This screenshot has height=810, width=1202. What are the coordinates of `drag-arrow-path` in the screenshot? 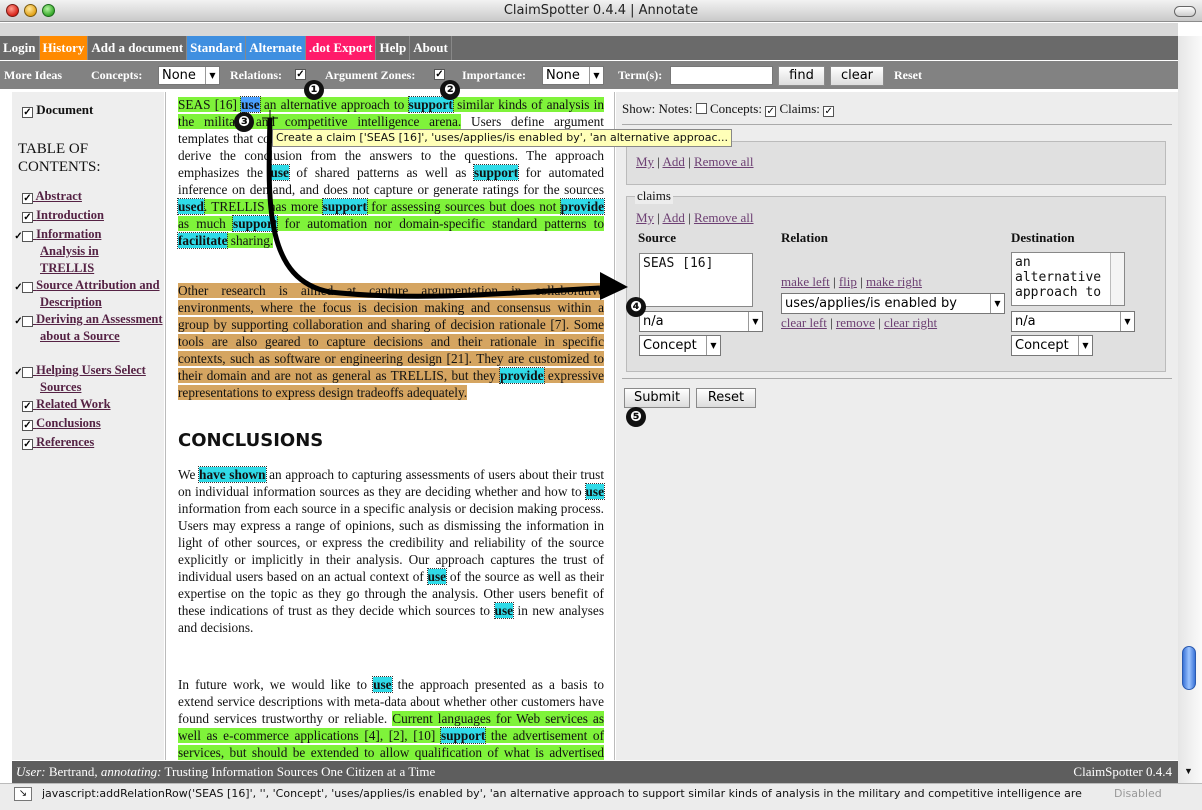 It's located at (433, 208).